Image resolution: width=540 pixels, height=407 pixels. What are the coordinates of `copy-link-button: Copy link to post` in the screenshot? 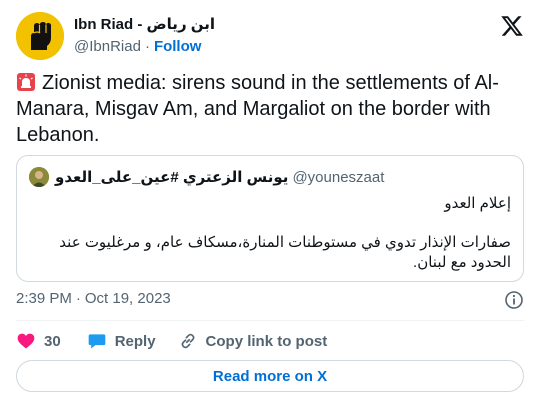 It's located at (253, 341).